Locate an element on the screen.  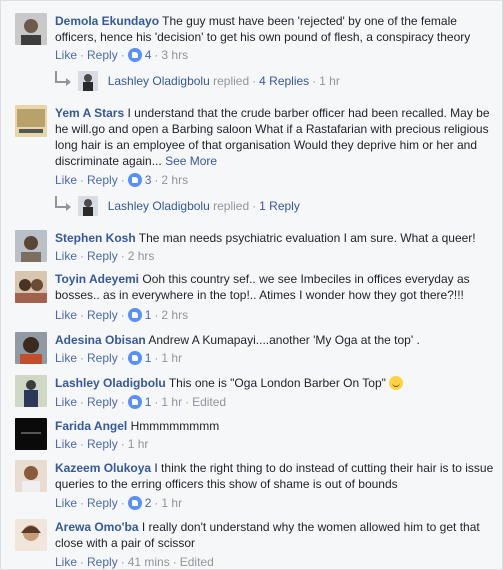
comment-actions: Like · Reply · 1 · 1 hr · Edited is located at coordinates (141, 402).